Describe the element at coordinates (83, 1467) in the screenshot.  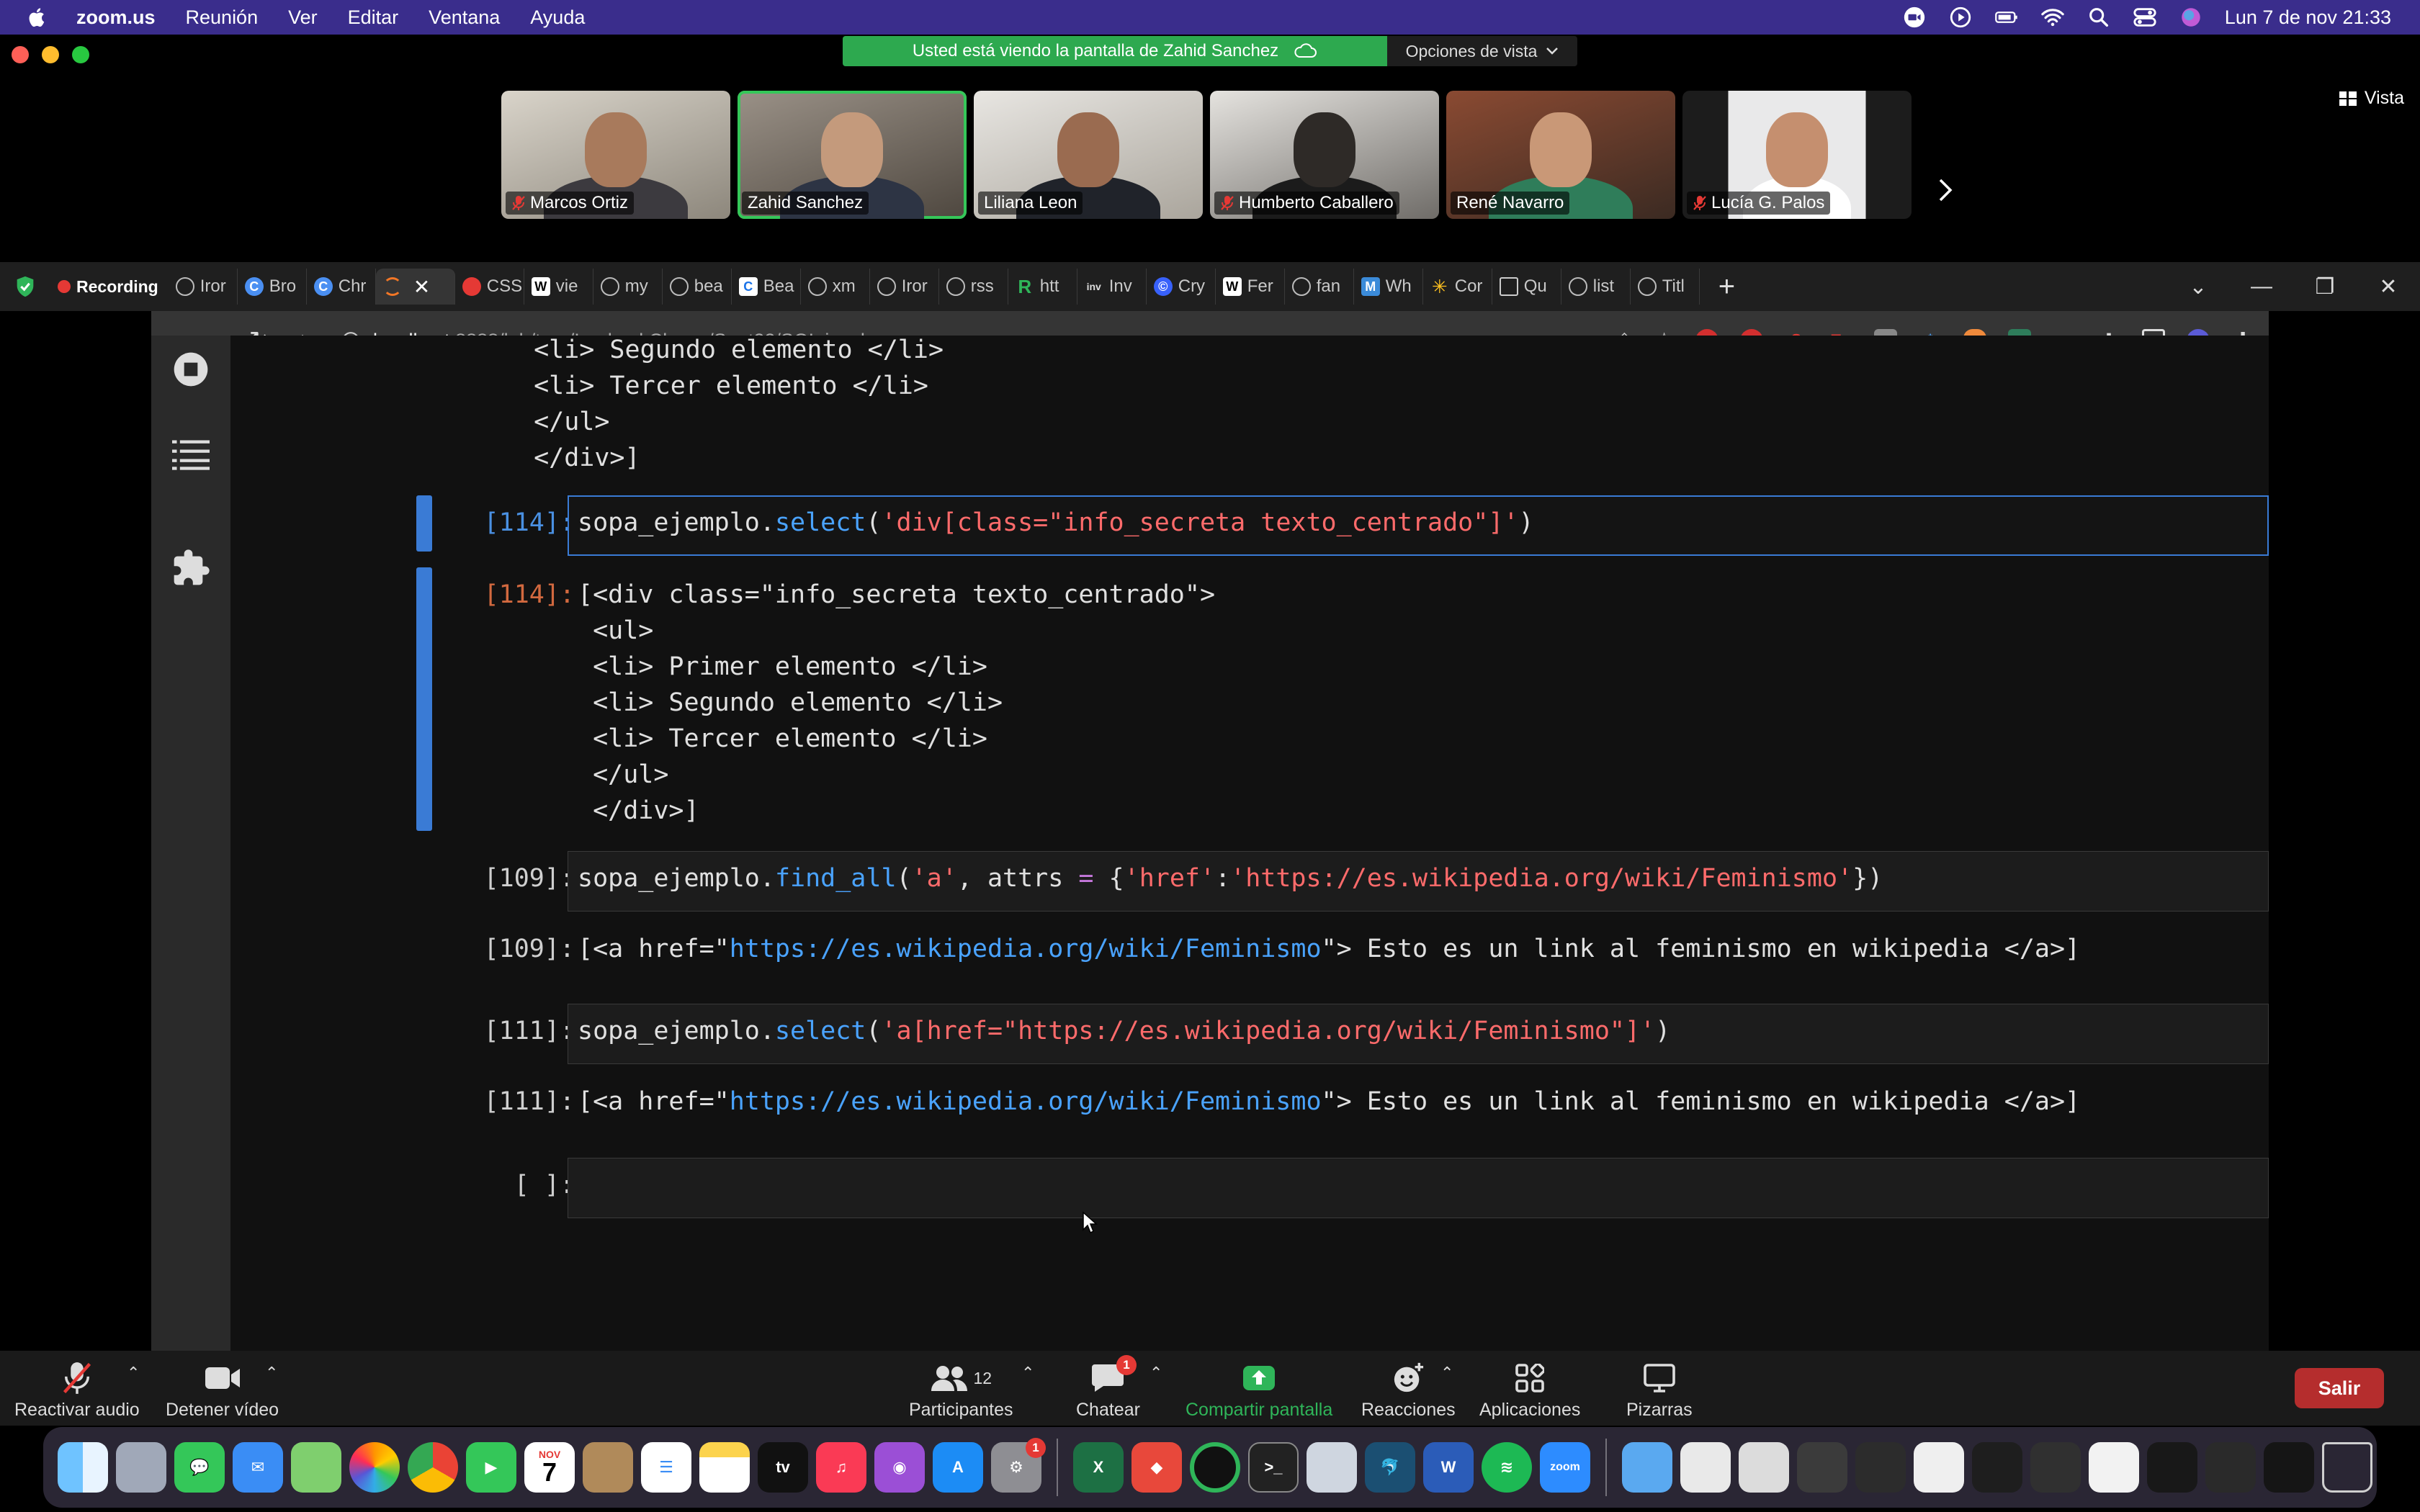
I see `finder-icon` at that location.